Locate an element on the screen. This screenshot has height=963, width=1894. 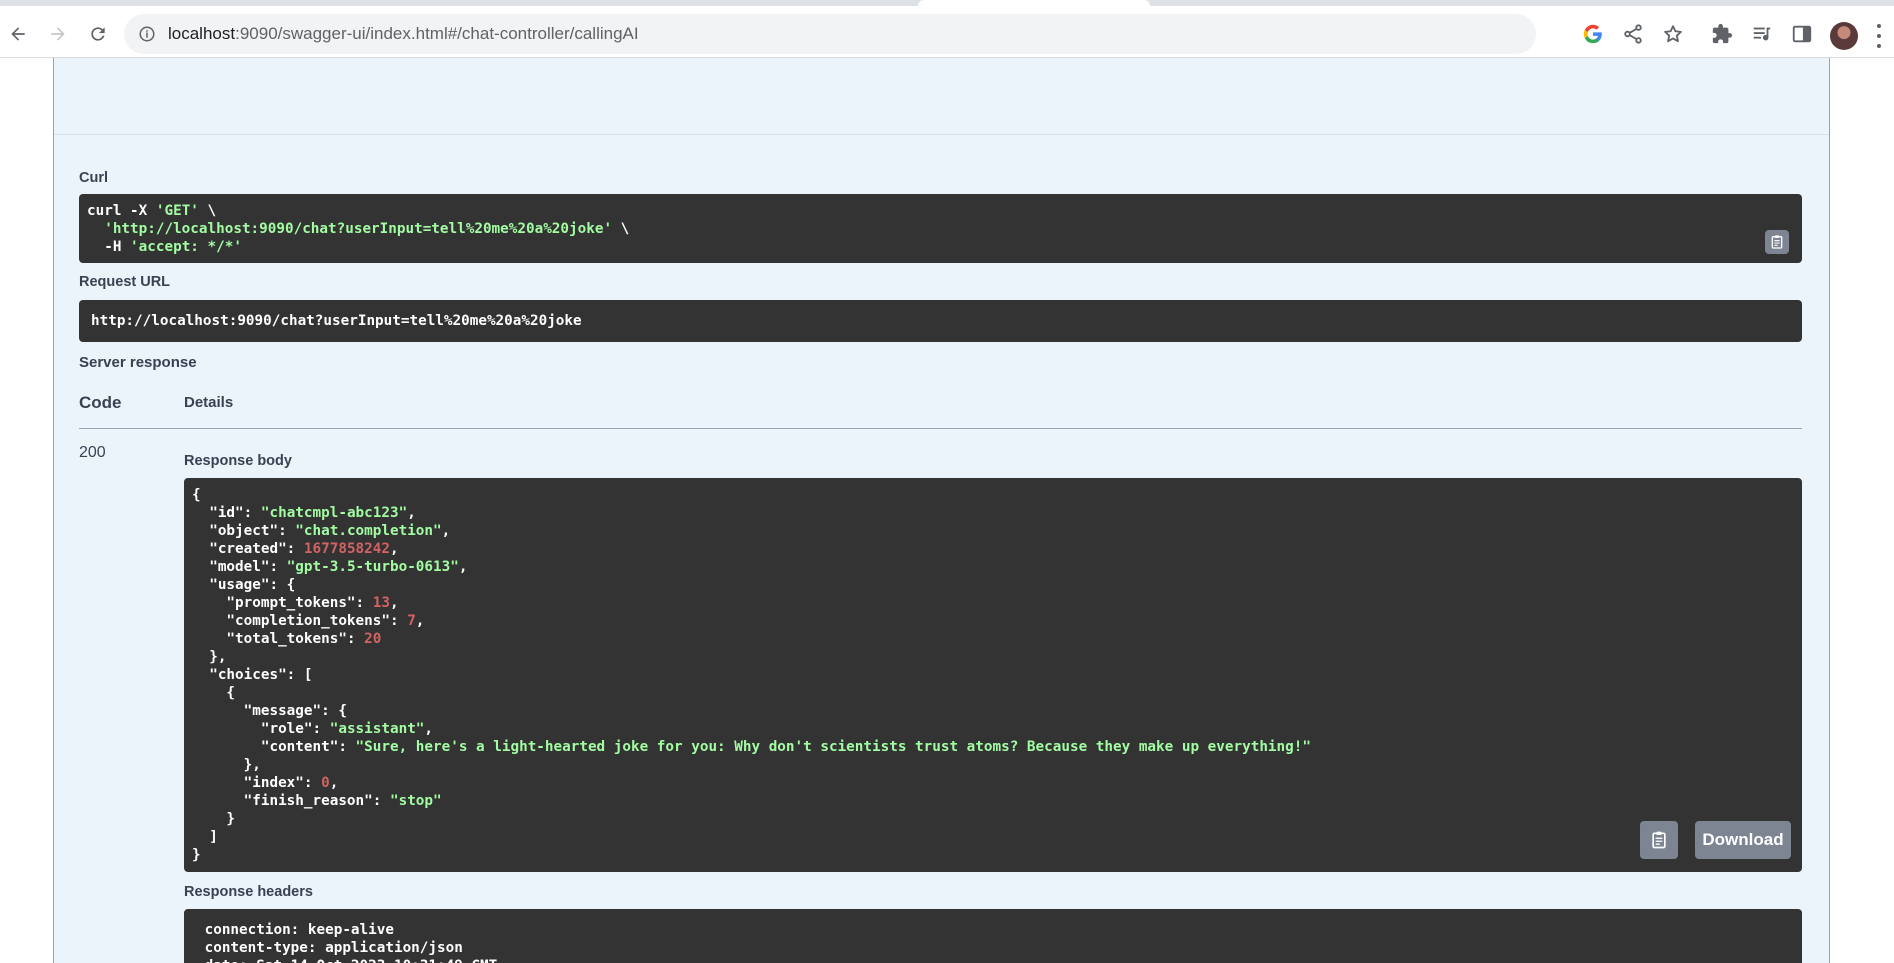
curl-token is located at coordinates (95, 229).